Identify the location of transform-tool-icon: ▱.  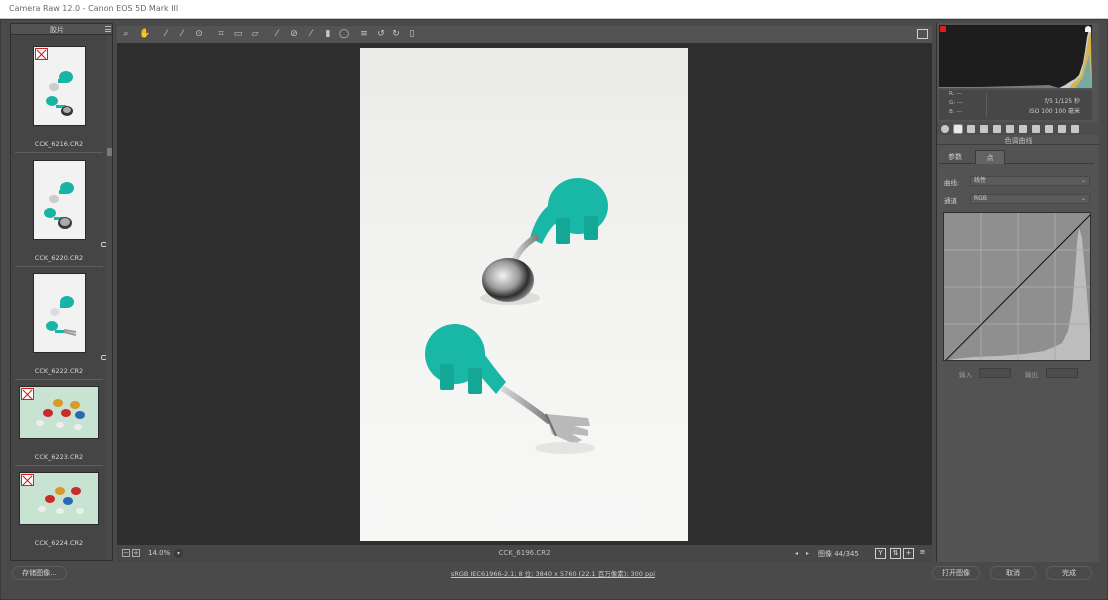
(255, 34).